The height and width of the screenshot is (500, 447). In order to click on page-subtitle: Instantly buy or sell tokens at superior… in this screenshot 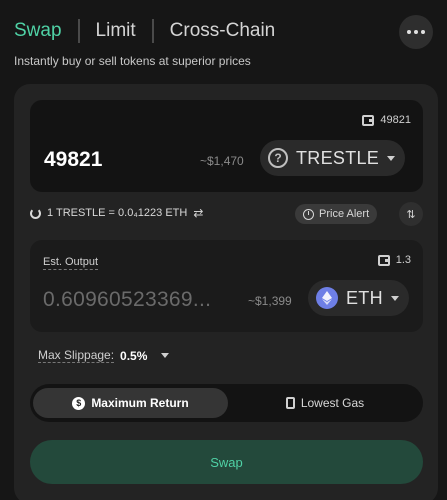, I will do `click(132, 61)`.